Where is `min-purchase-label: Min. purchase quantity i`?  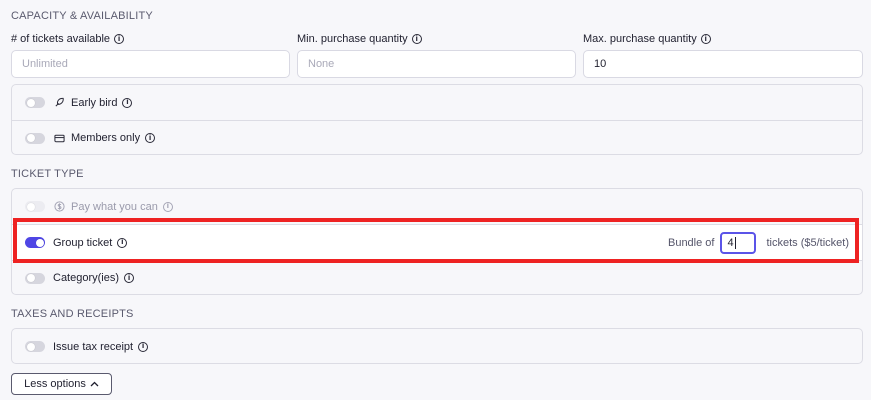 min-purchase-label: Min. purchase quantity i is located at coordinates (359, 39).